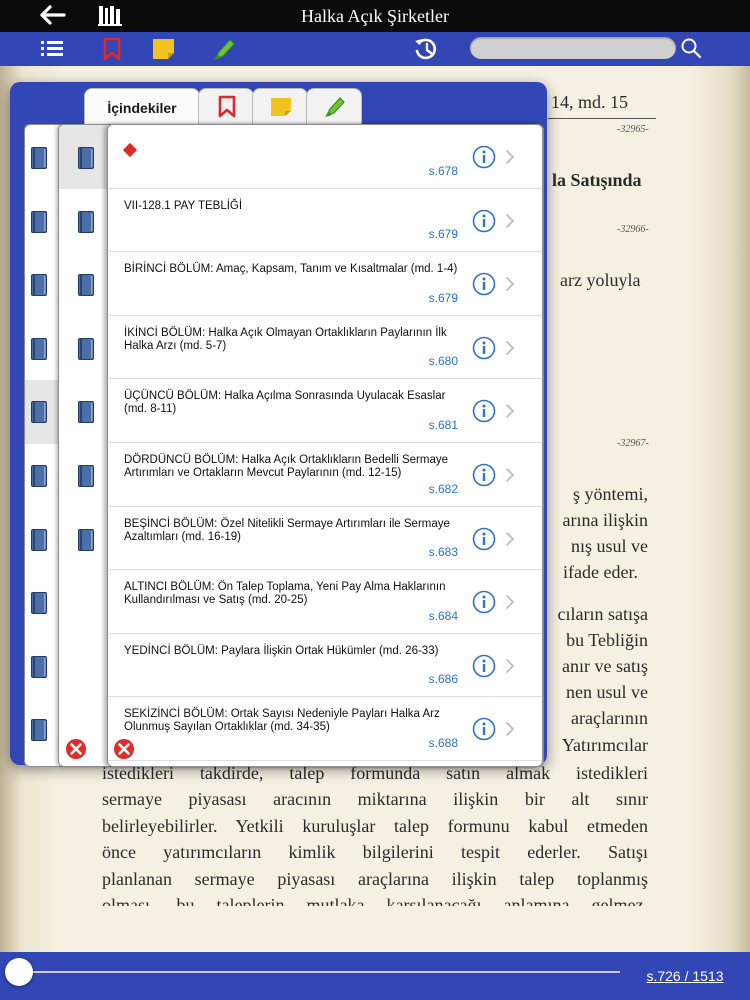  I want to click on search-input, so click(573, 48).